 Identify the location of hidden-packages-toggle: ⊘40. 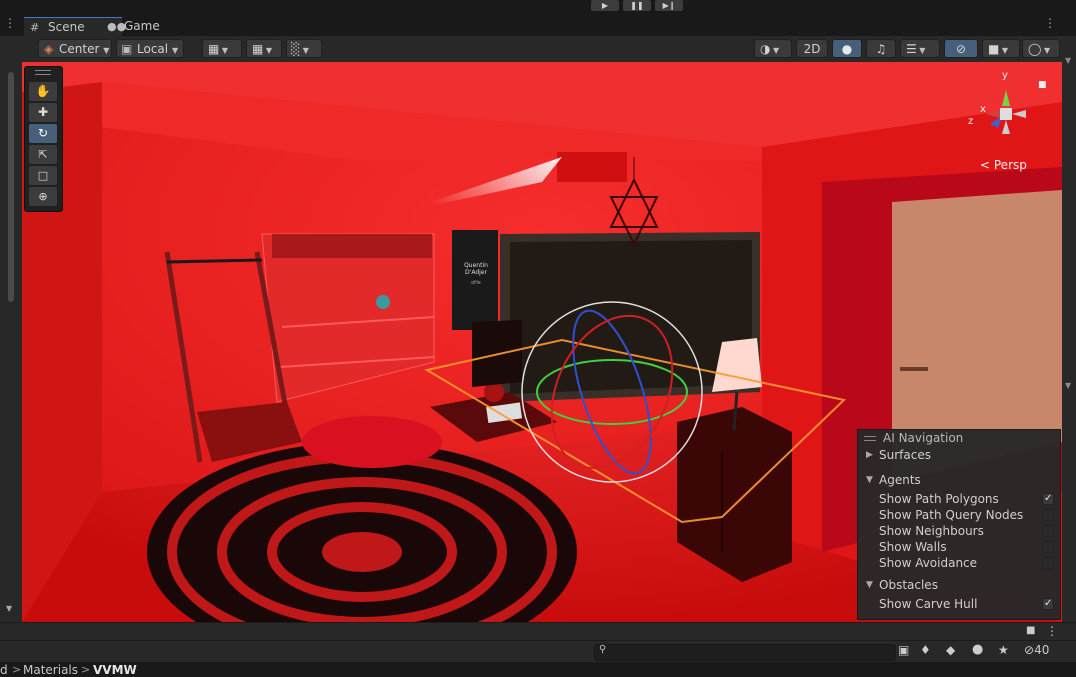
(1036, 650).